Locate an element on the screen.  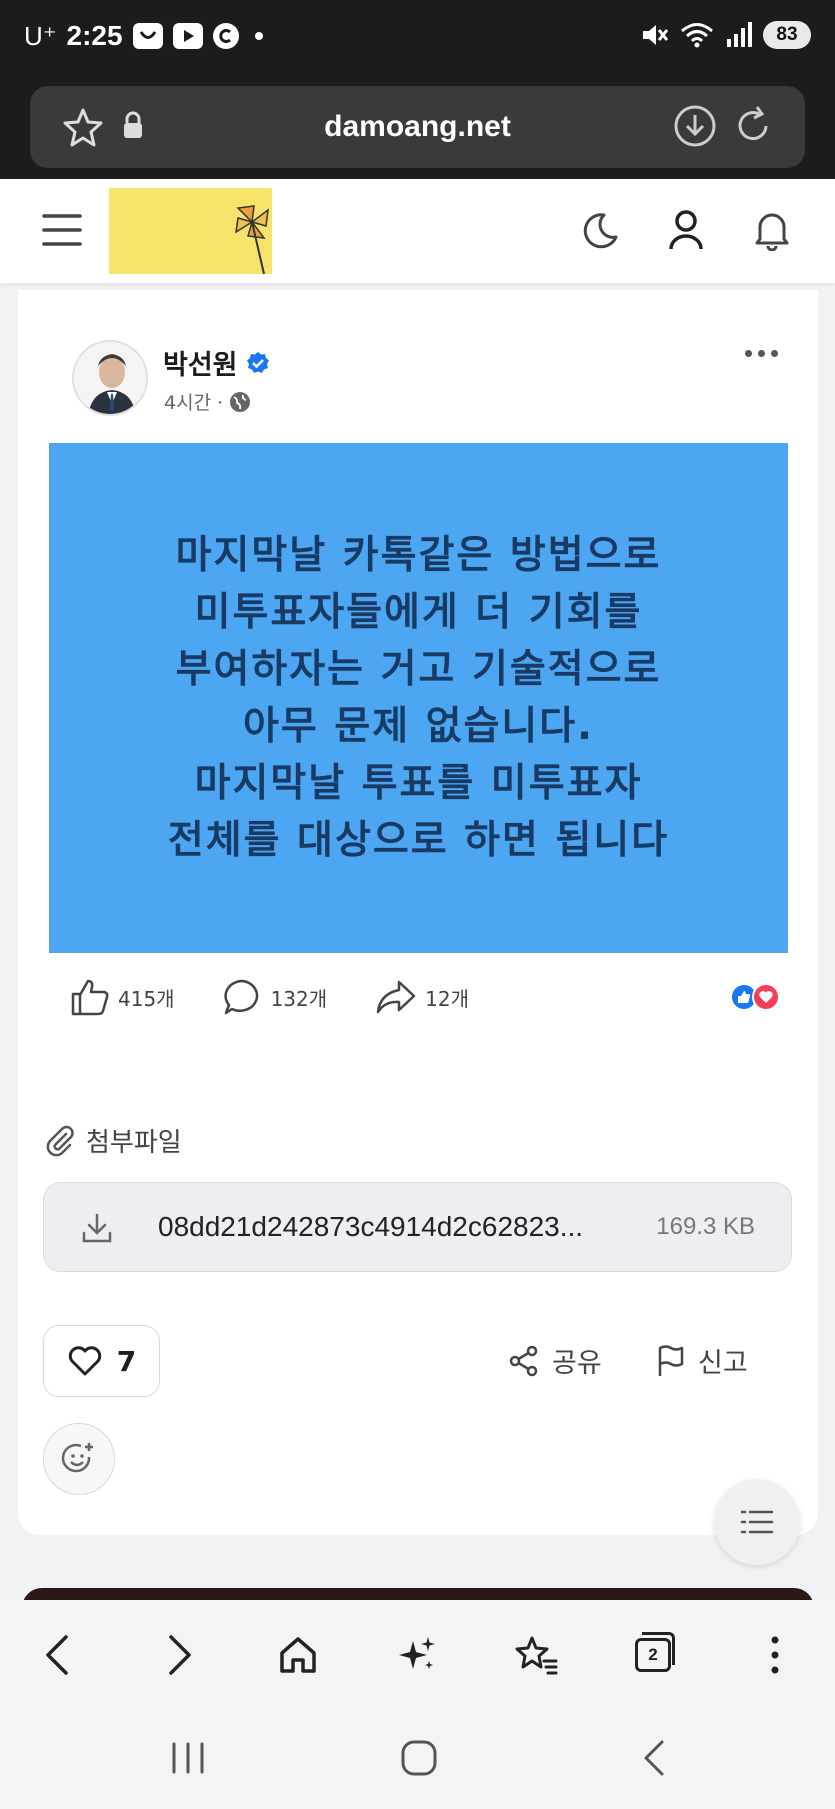
share-arrow-icon is located at coordinates (396, 997).